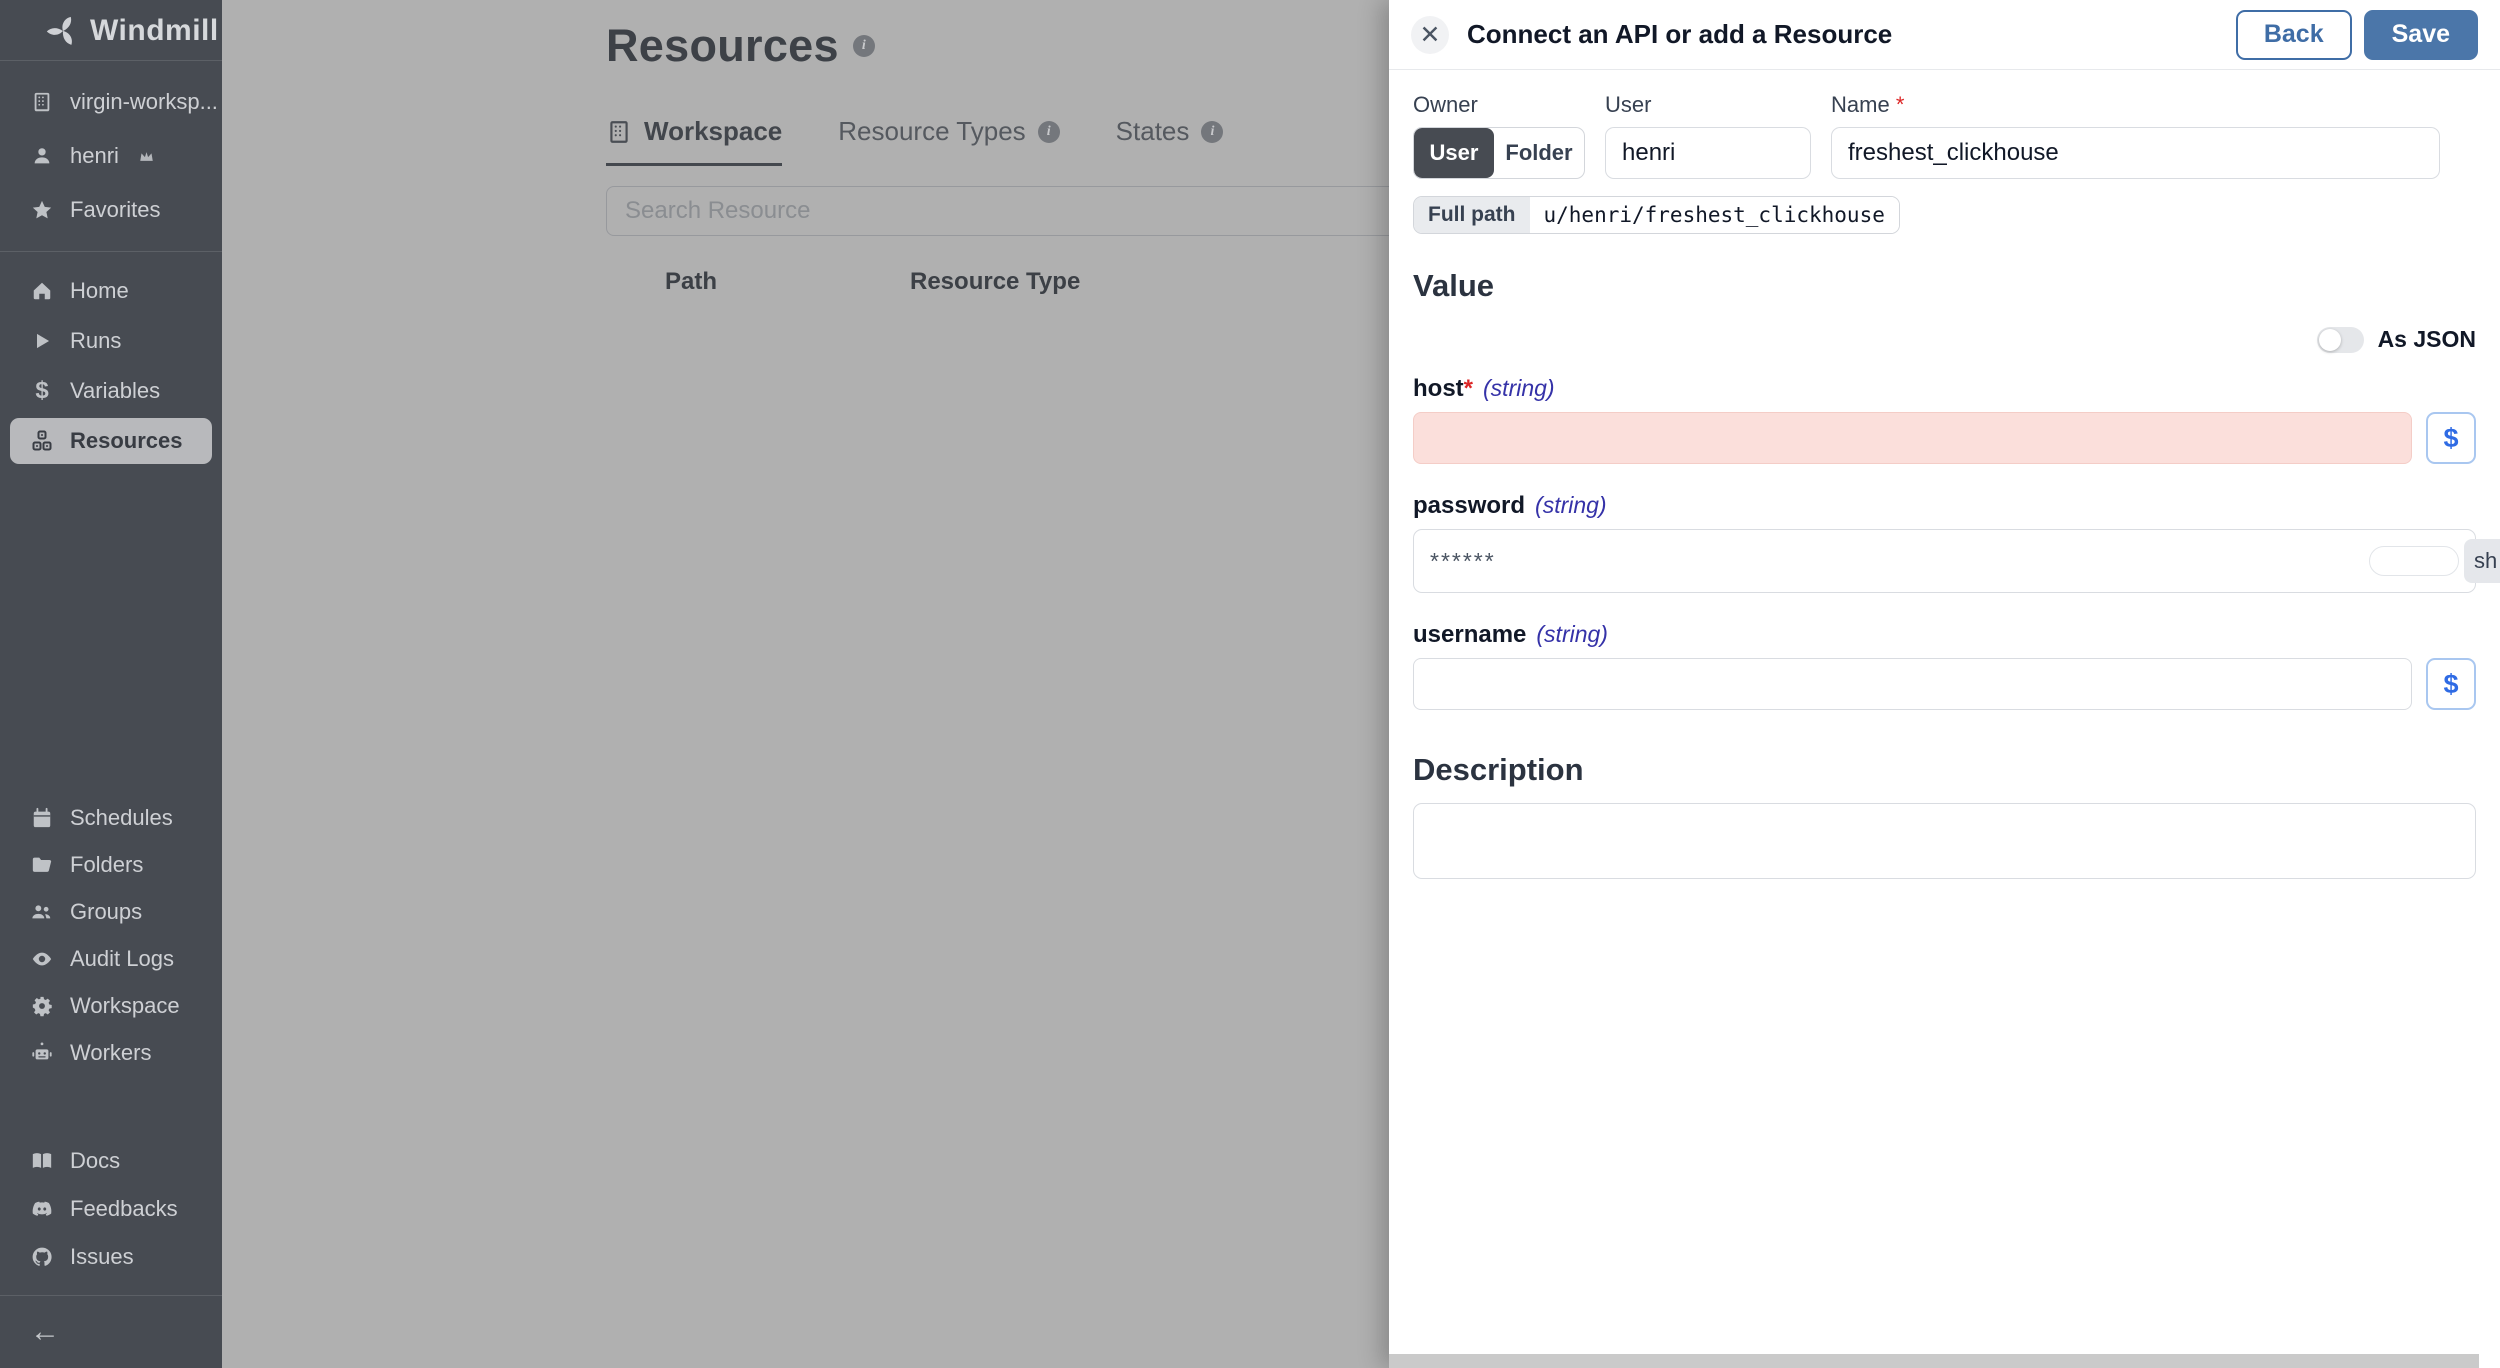 This screenshot has height=1368, width=2500. What do you see at coordinates (713, 131) in the screenshot?
I see `tab-label: Workspace` at bounding box center [713, 131].